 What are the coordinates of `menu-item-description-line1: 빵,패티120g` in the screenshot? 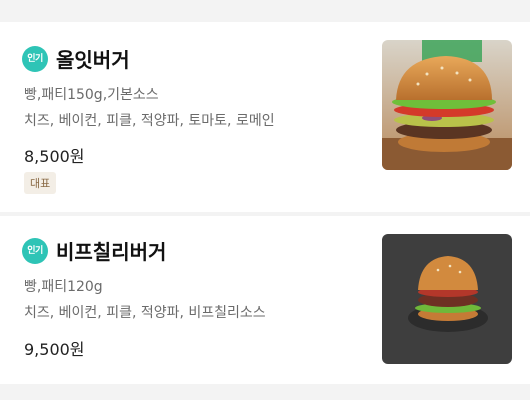 It's located at (63, 287).